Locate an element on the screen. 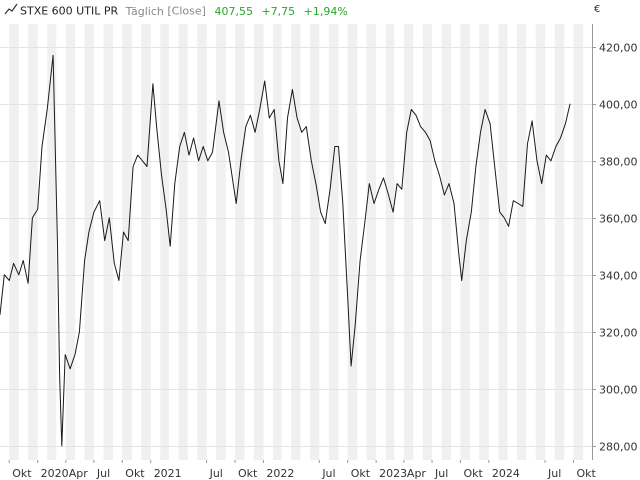  line-chart-icon is located at coordinates (11, 11).